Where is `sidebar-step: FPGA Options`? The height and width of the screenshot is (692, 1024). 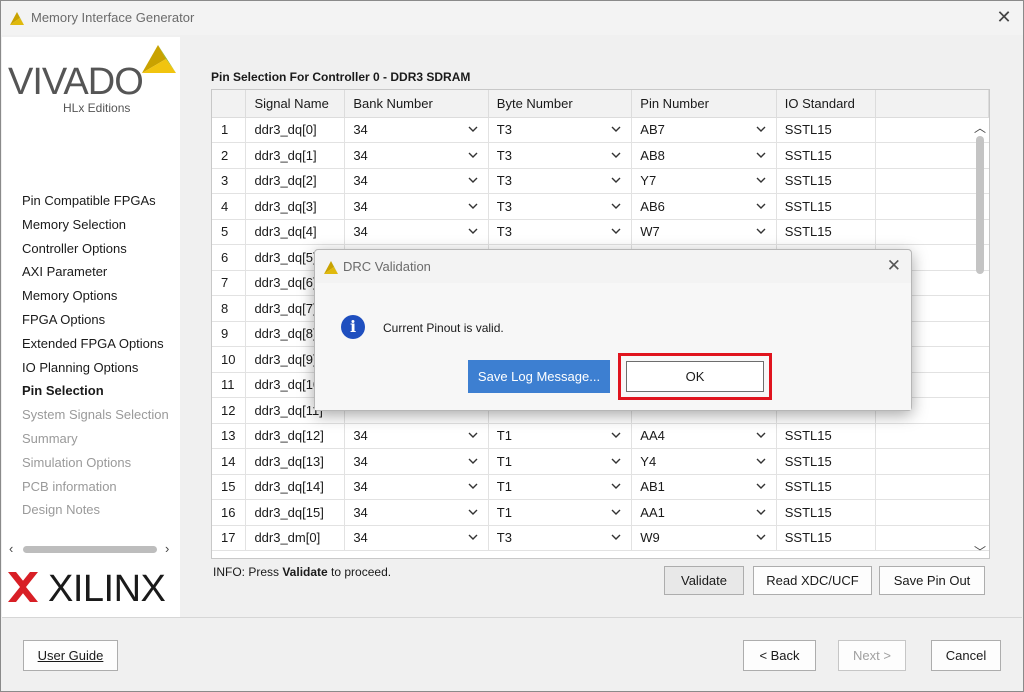
sidebar-step: FPGA Options is located at coordinates (95, 323).